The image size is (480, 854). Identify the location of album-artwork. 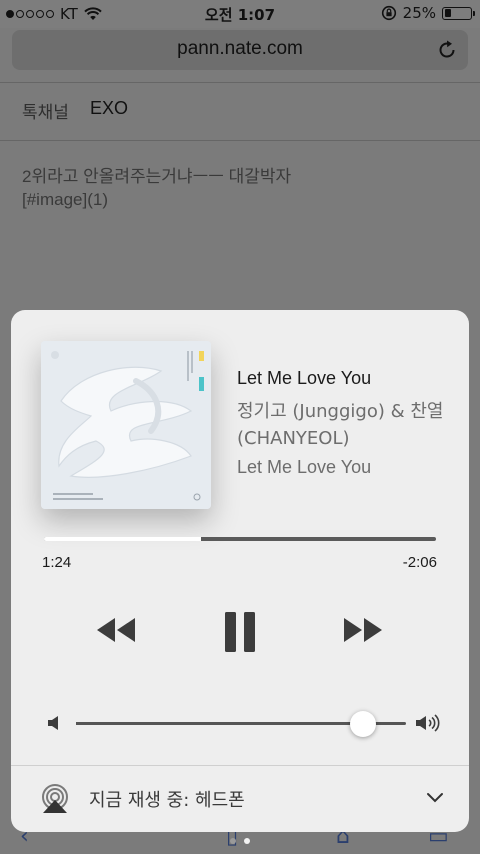
(126, 425).